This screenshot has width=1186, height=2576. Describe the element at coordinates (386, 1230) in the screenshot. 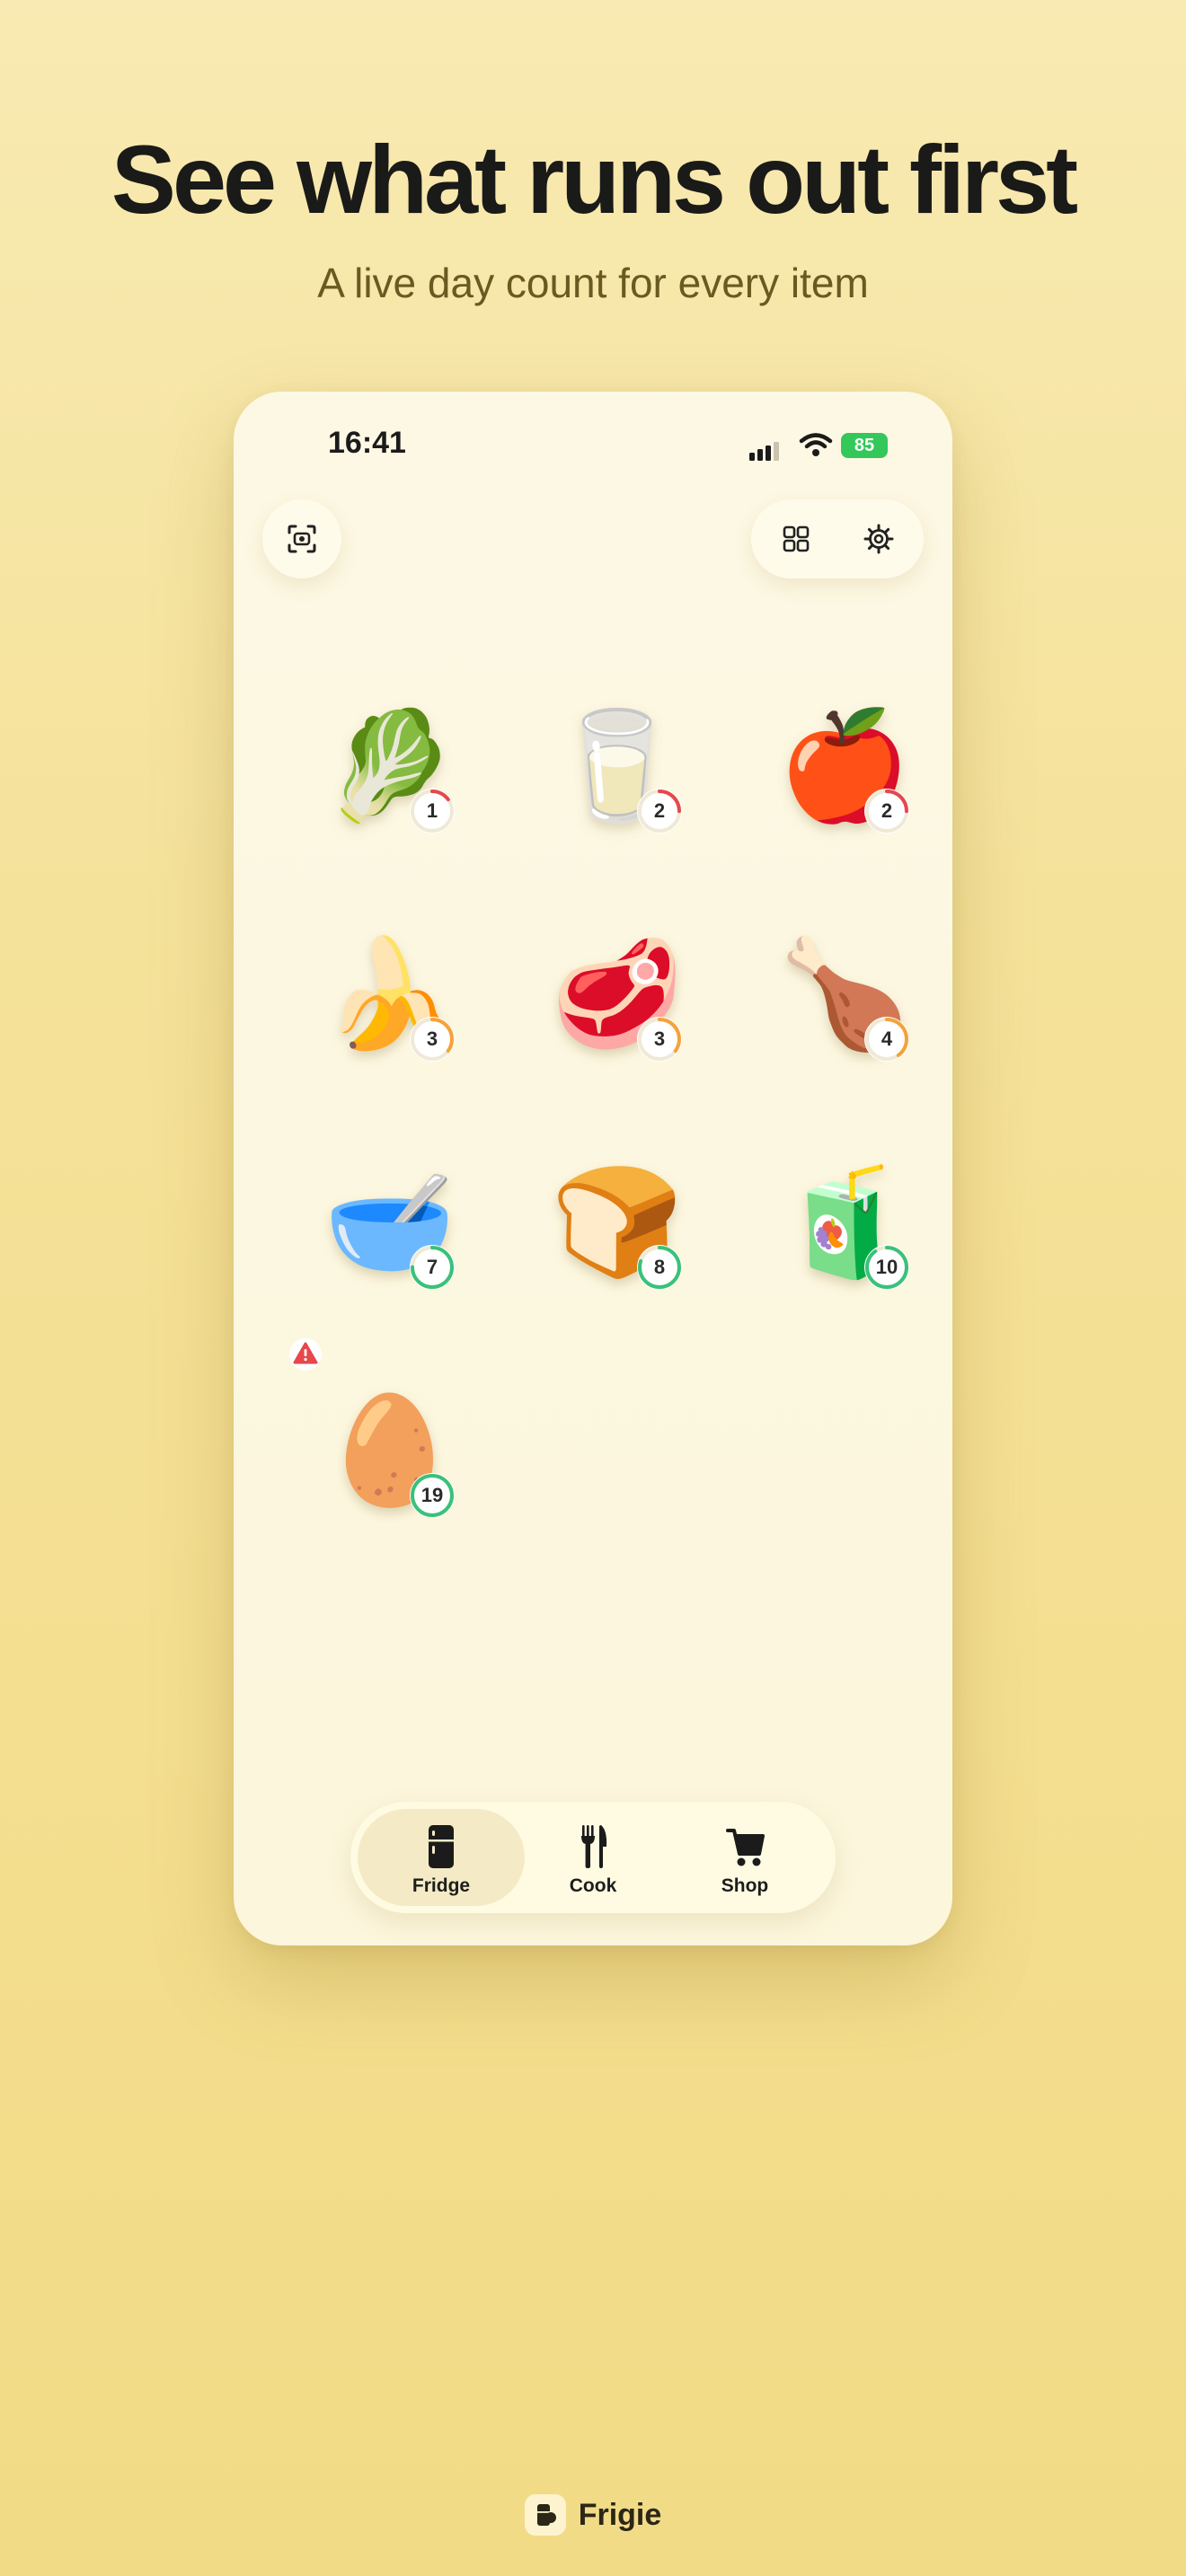

I see `fridge-item: 🥣 7` at that location.